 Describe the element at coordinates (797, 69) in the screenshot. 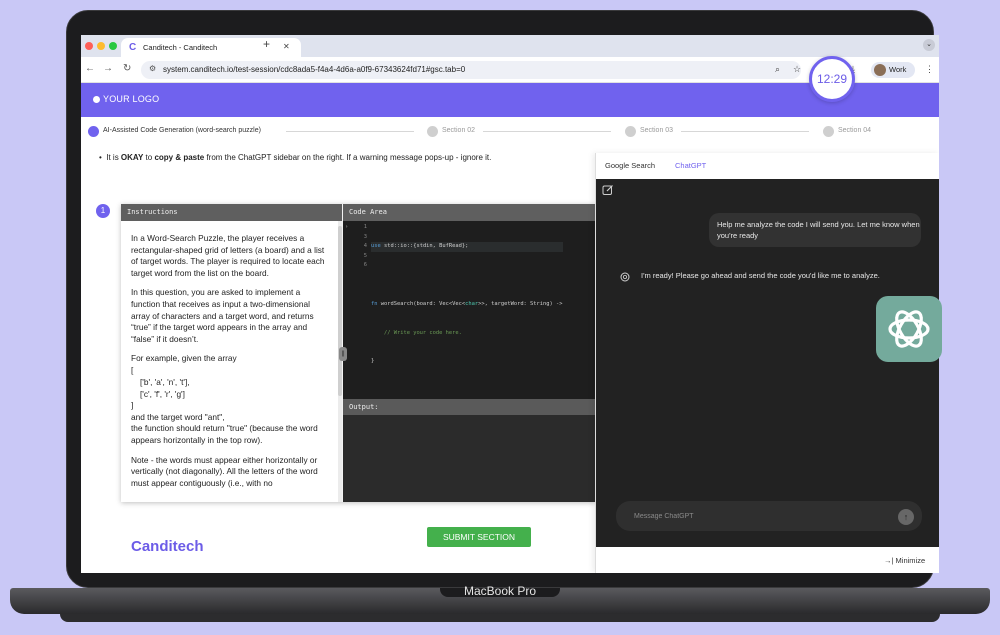

I see `star-icon: ☆` at that location.